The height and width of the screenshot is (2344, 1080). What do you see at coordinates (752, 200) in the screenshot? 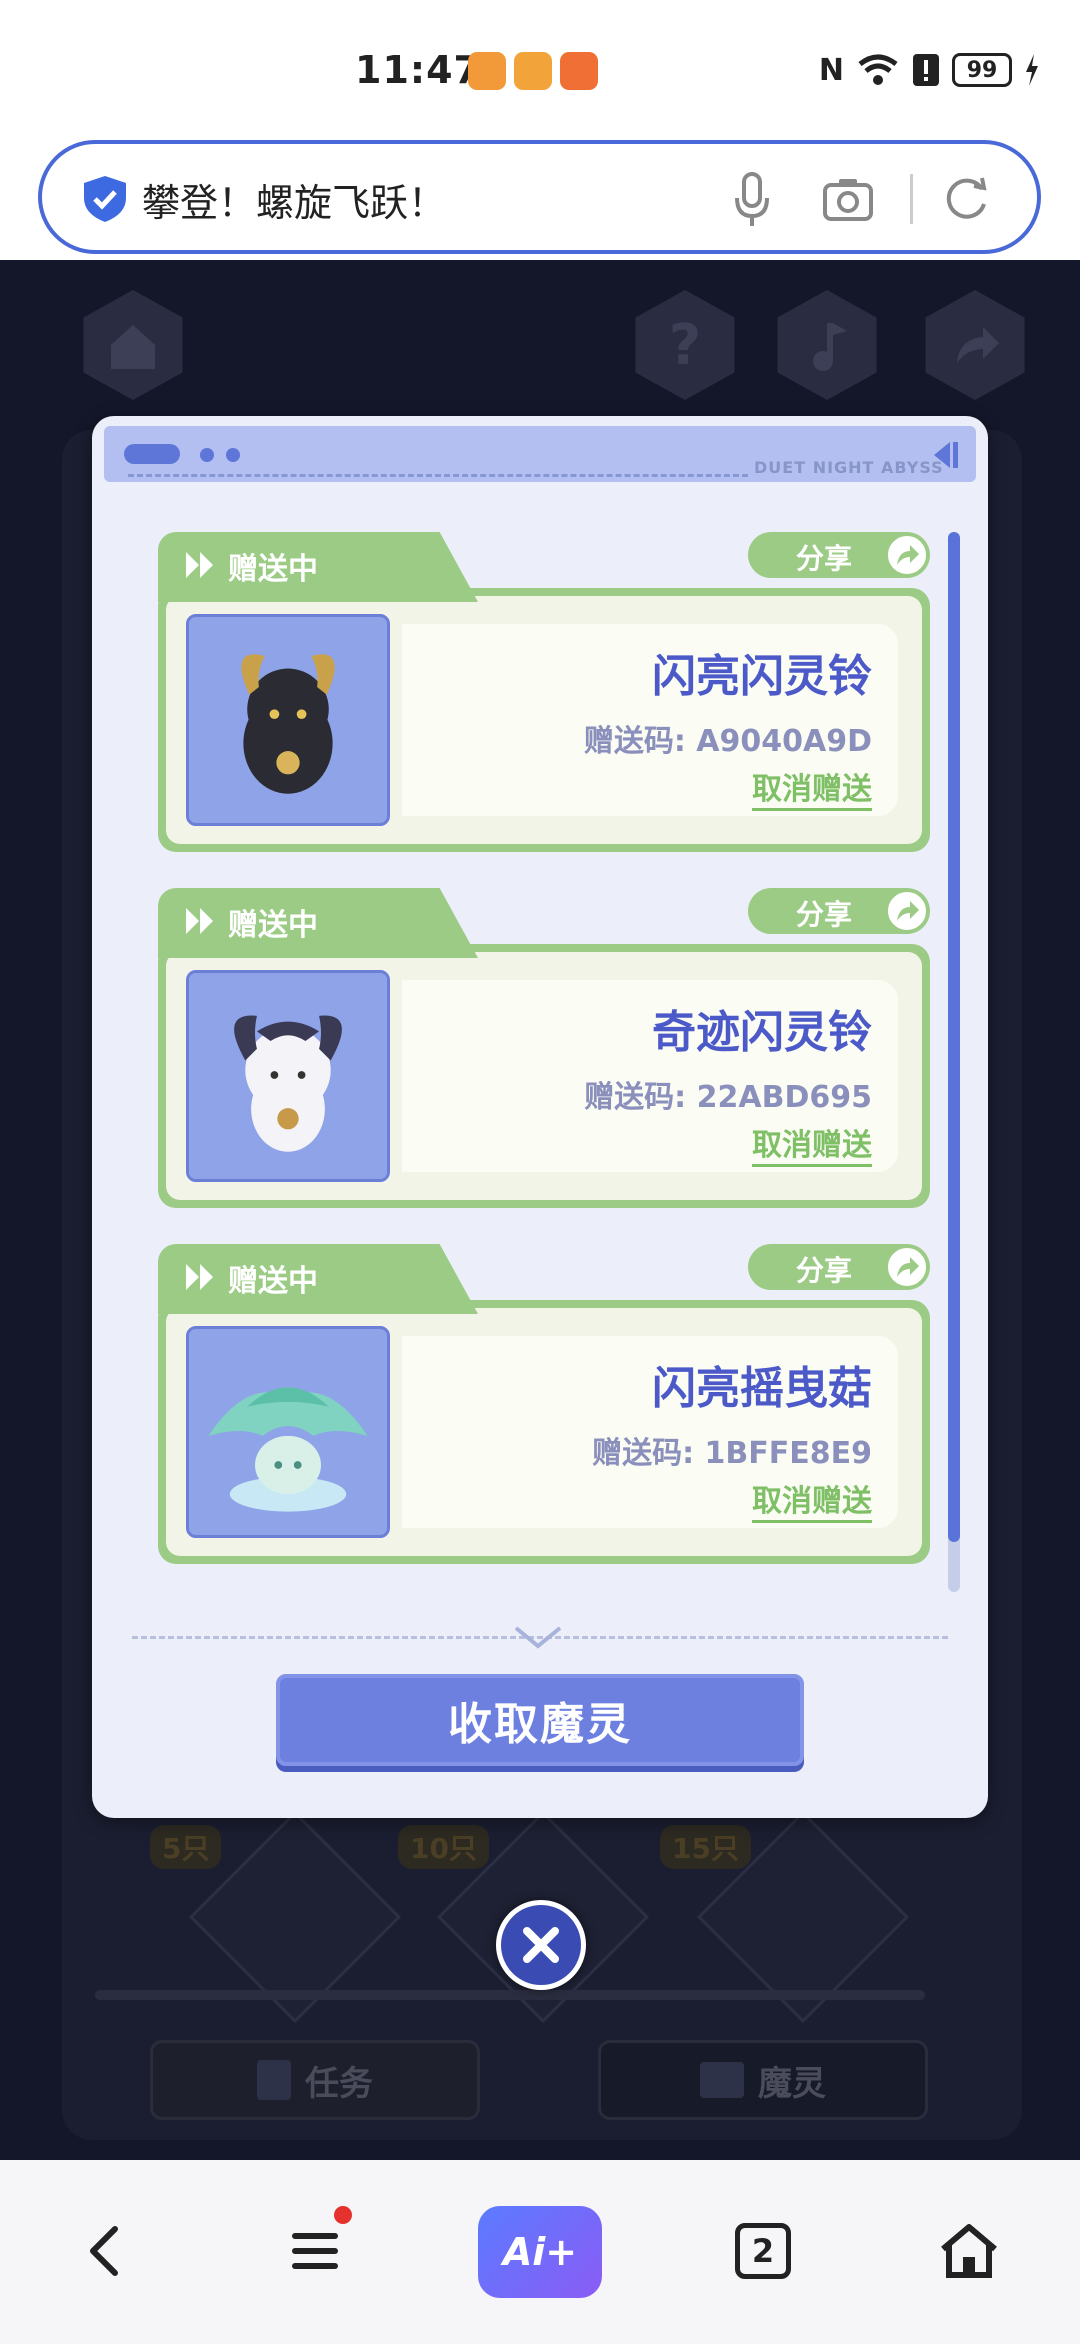
I see `mic-icon` at bounding box center [752, 200].